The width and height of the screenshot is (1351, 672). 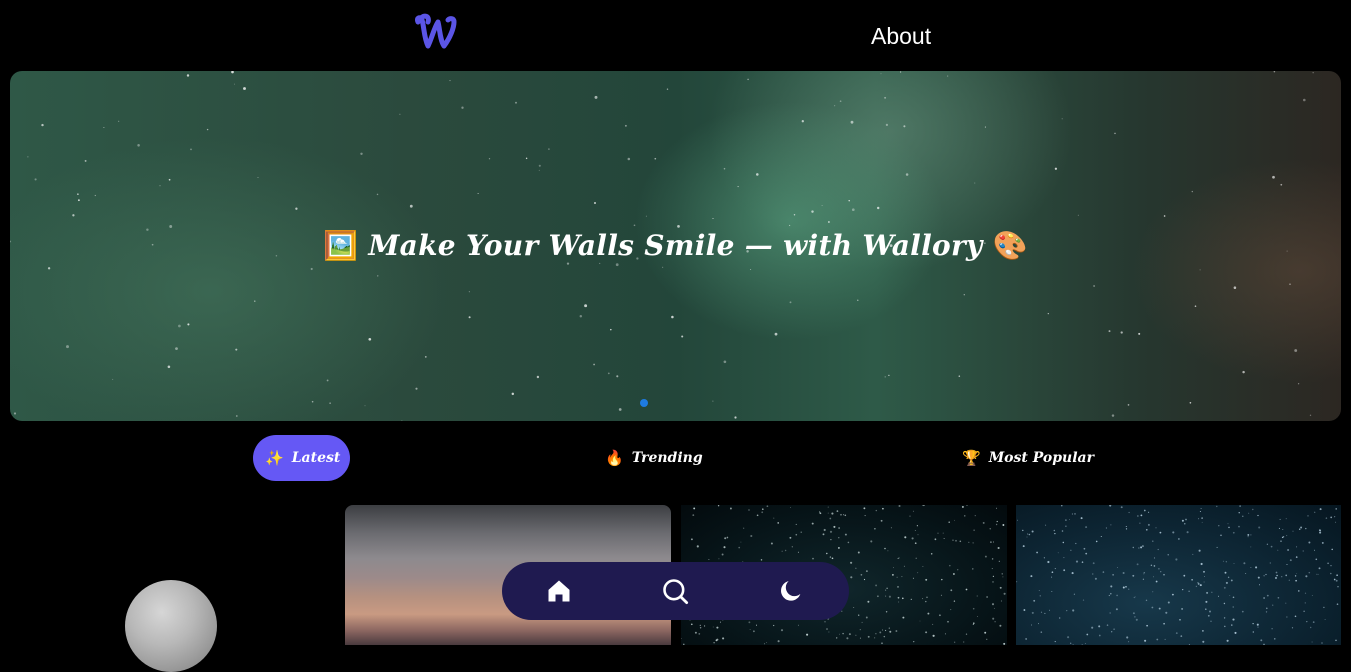 I want to click on slide-indicator, so click(x=644, y=403).